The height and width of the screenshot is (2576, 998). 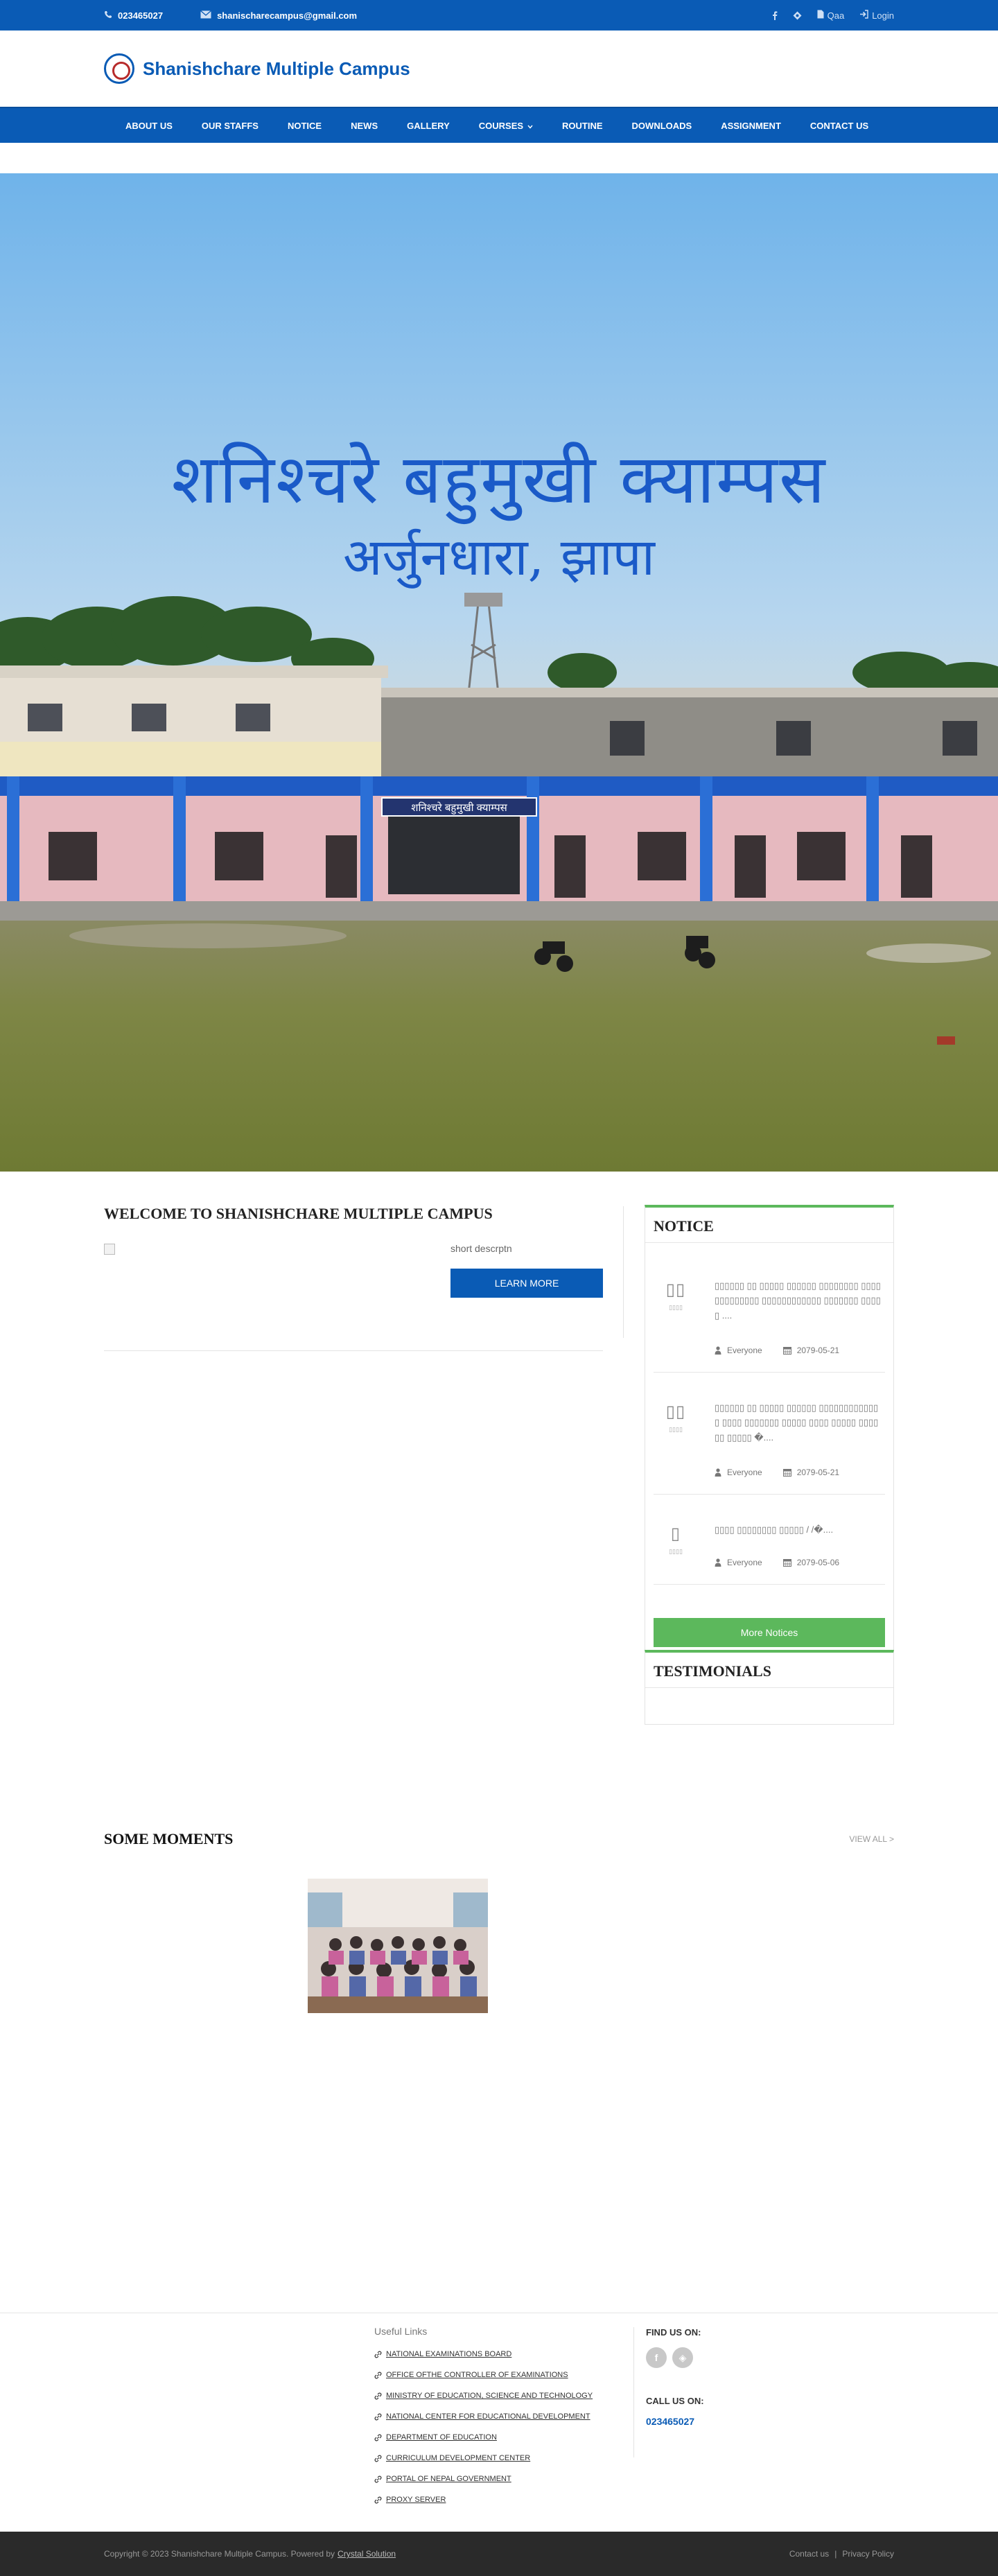 What do you see at coordinates (770, 1632) in the screenshot?
I see `more-notices-button: More Notices` at bounding box center [770, 1632].